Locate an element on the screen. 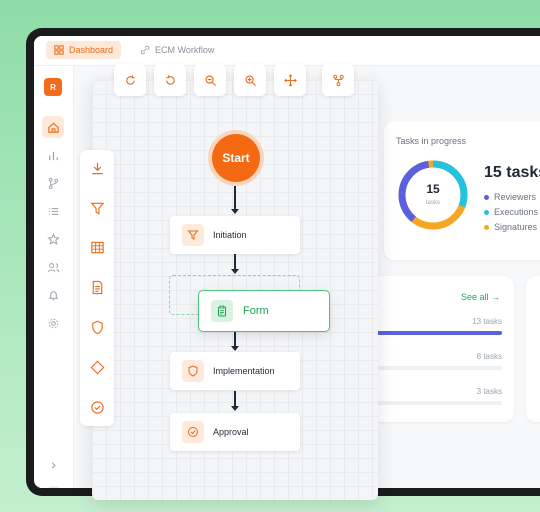  row-label: 13 tasks is located at coordinates (487, 321).